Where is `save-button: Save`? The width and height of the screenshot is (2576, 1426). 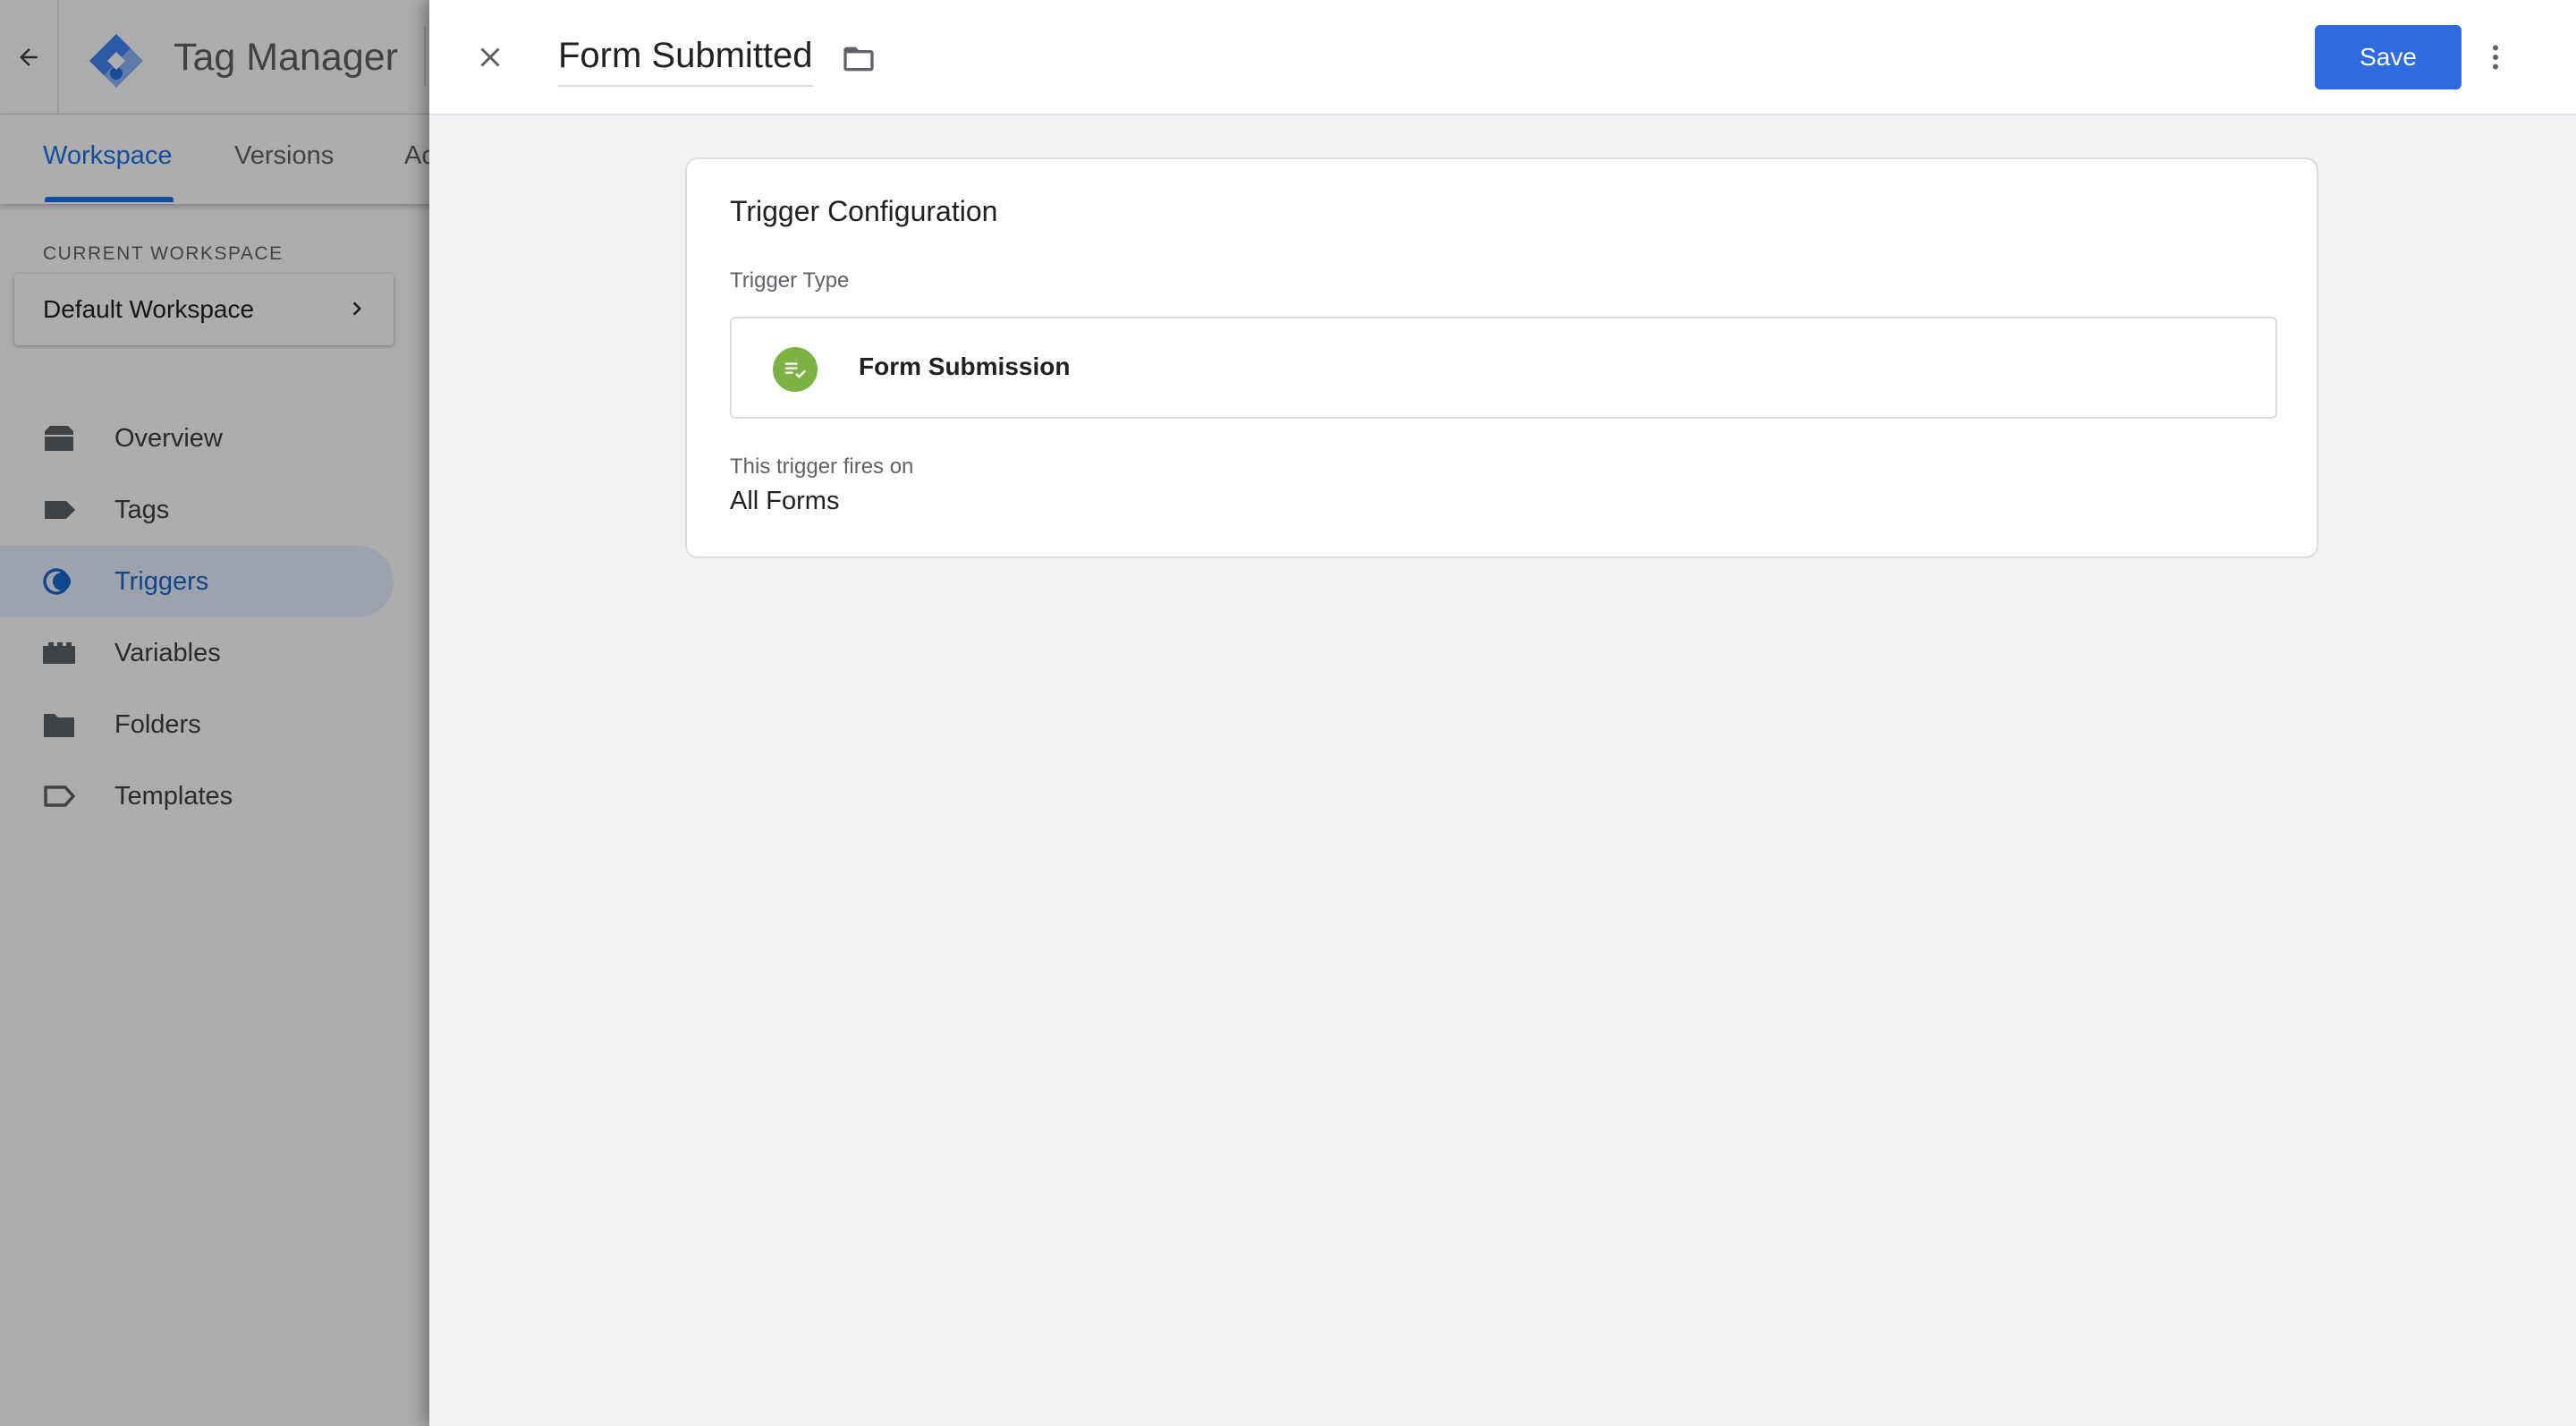 save-button: Save is located at coordinates (2388, 57).